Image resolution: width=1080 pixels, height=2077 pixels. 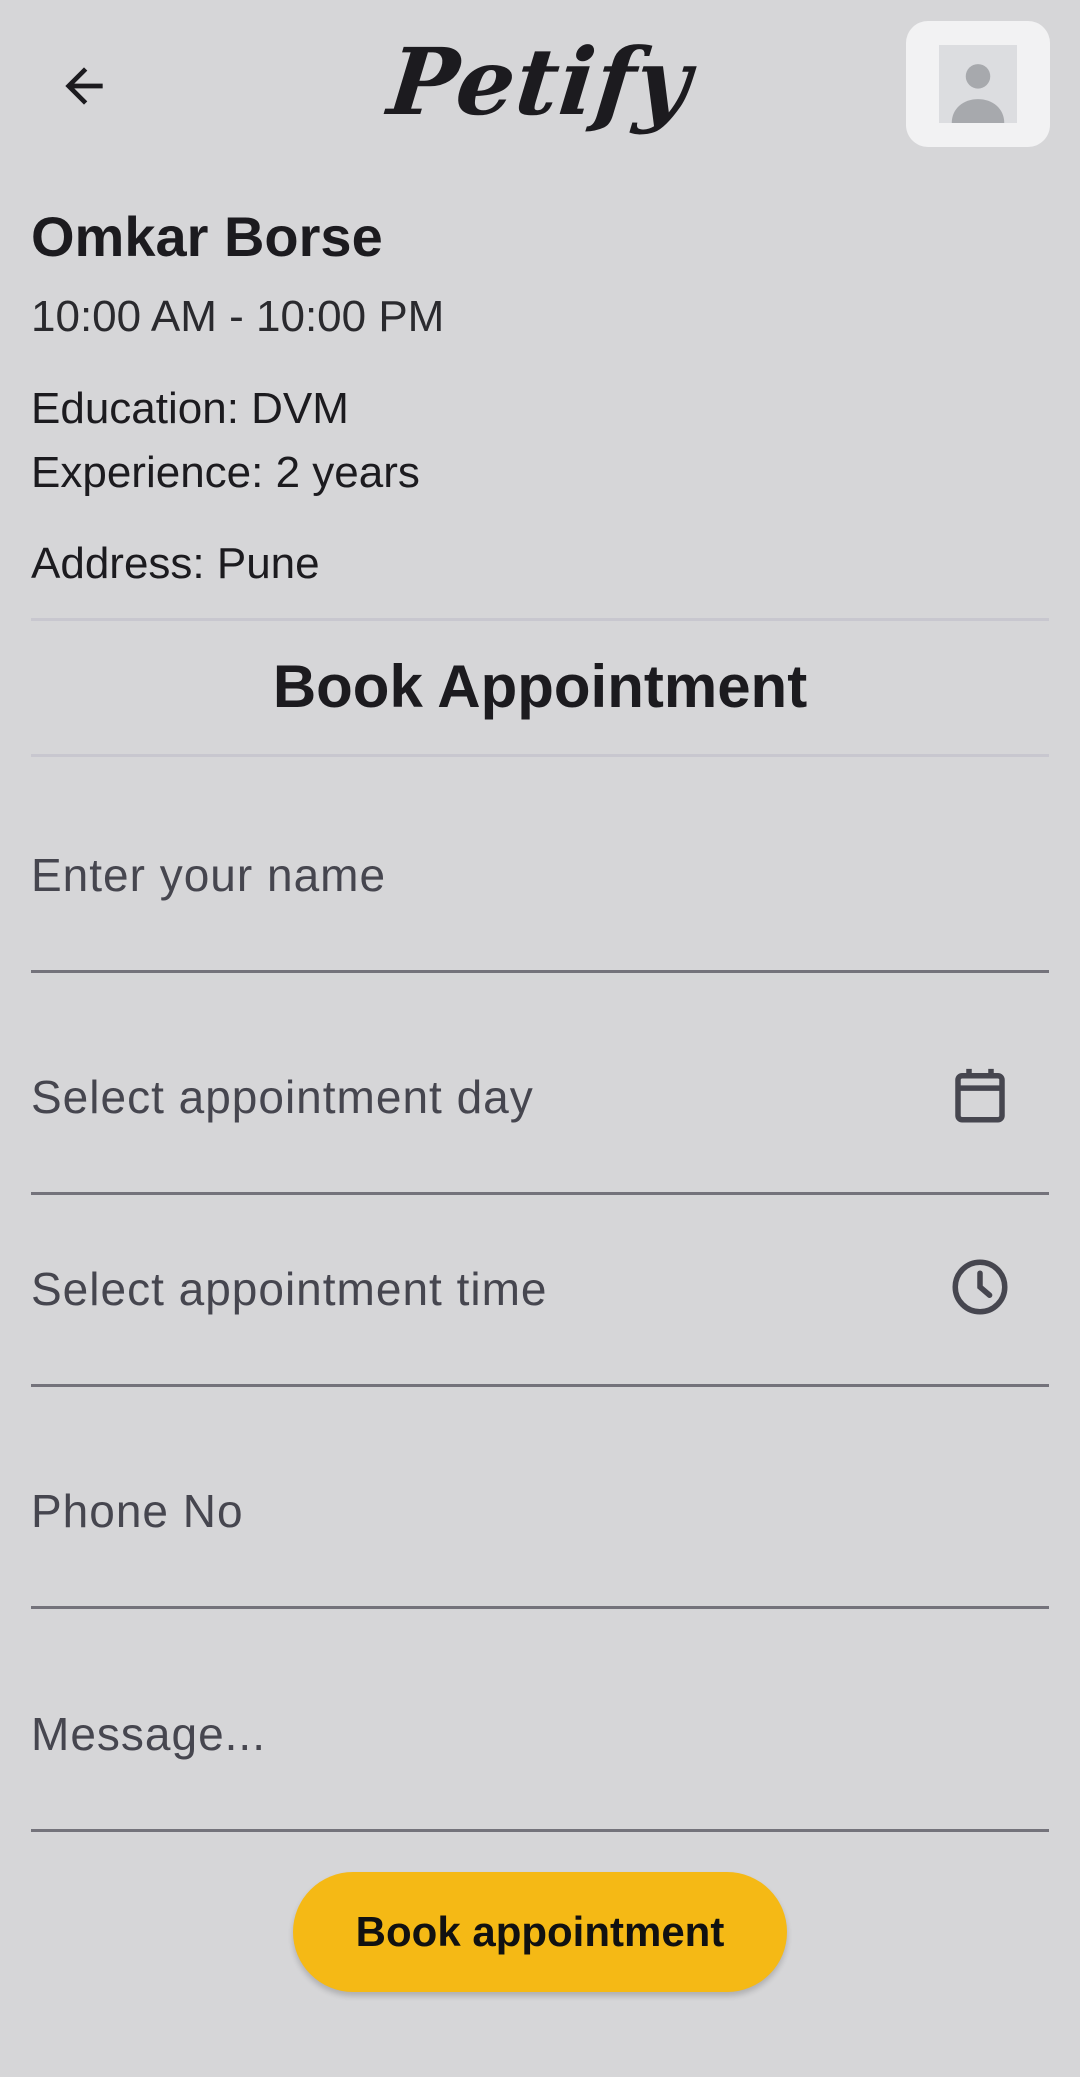 I want to click on profile-button, so click(x=978, y=84).